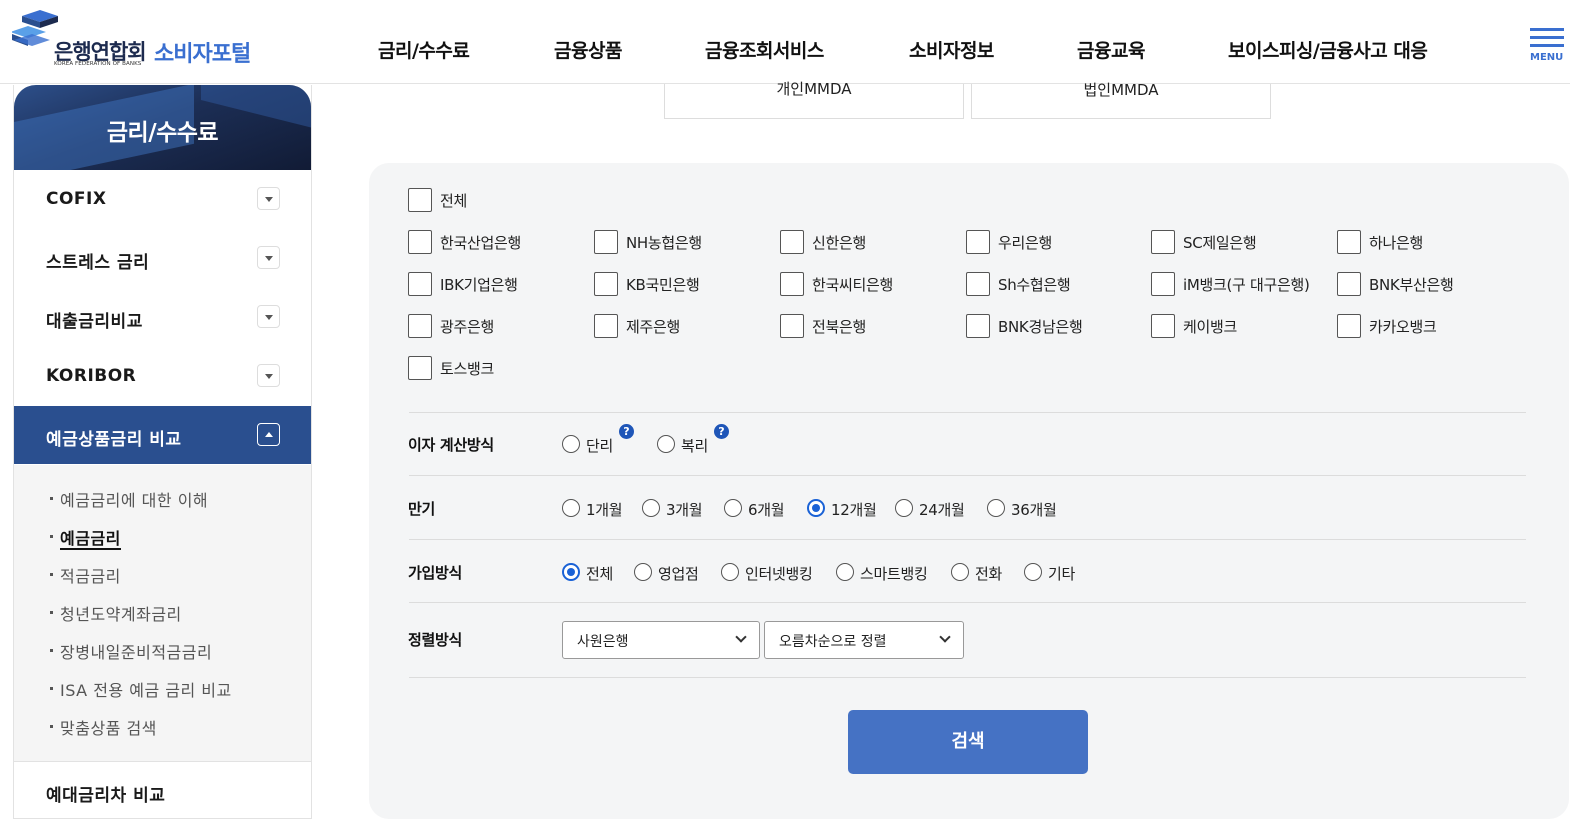 This screenshot has width=1570, height=819. I want to click on nav-consumer-info: 소비자정보, so click(951, 49).